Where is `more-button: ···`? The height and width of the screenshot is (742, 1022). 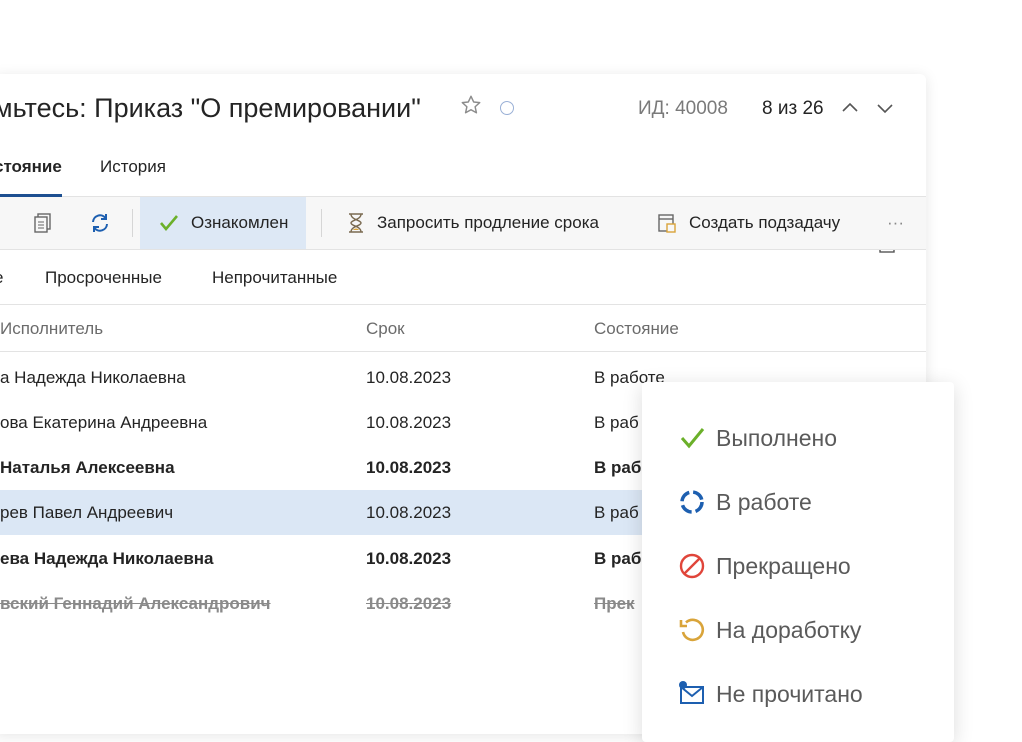
more-button: ··· is located at coordinates (895, 223).